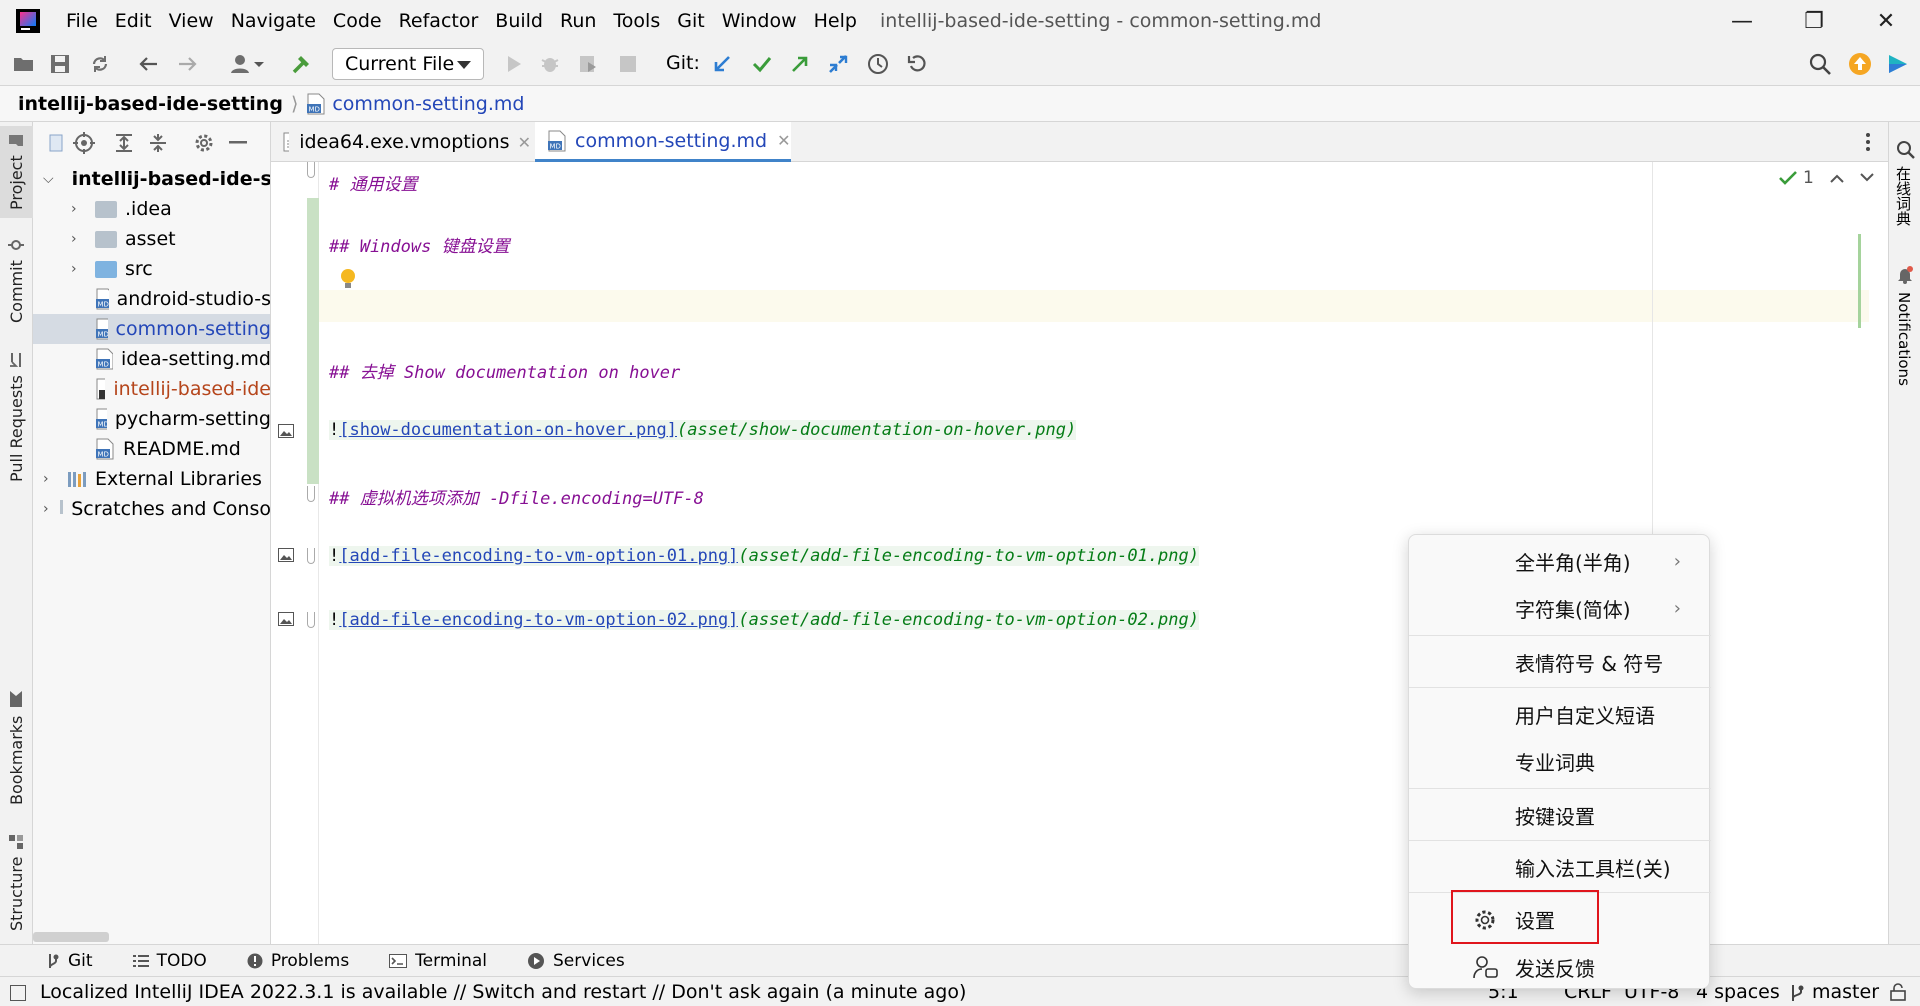 This screenshot has height=1006, width=1920. What do you see at coordinates (100, 64) in the screenshot?
I see `sync-icon` at bounding box center [100, 64].